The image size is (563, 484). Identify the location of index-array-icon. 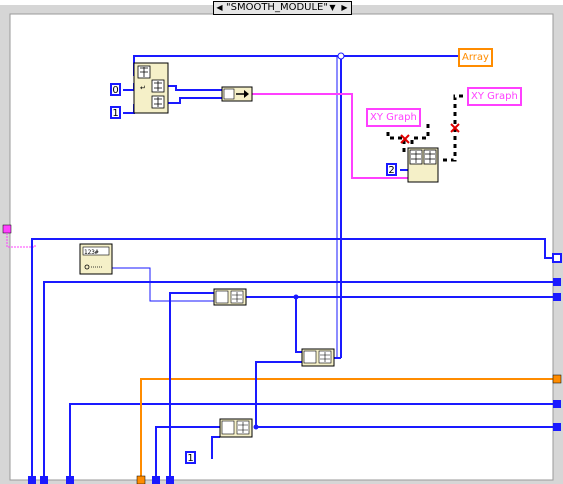
(423, 165).